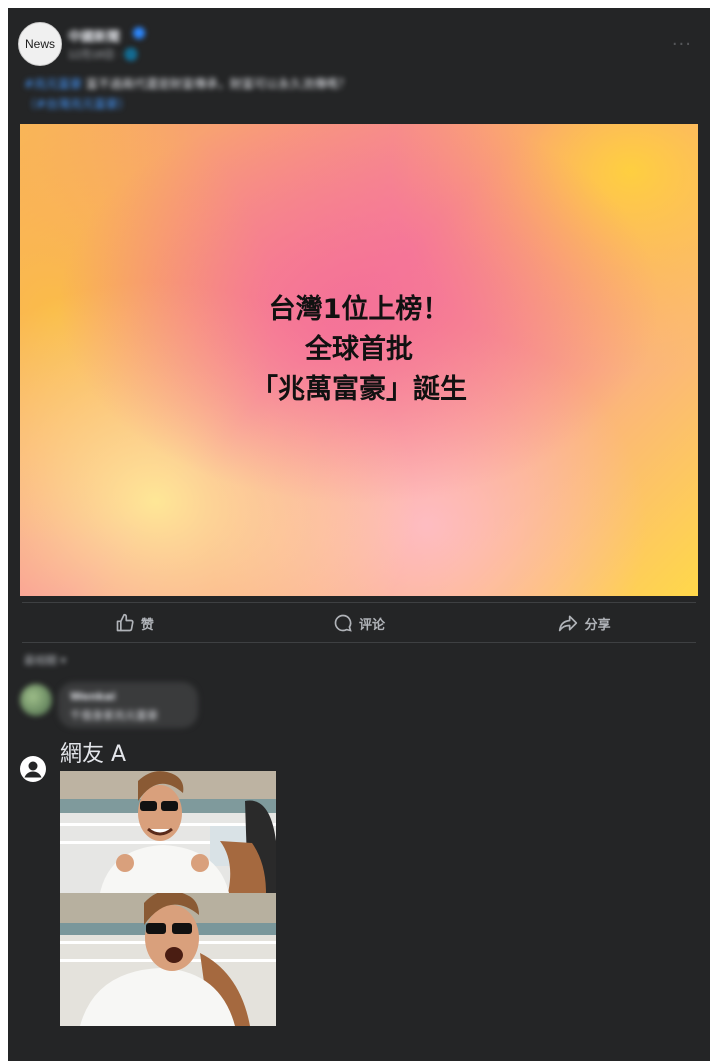  I want to click on action-bar: 赞 评论 分享, so click(359, 623).